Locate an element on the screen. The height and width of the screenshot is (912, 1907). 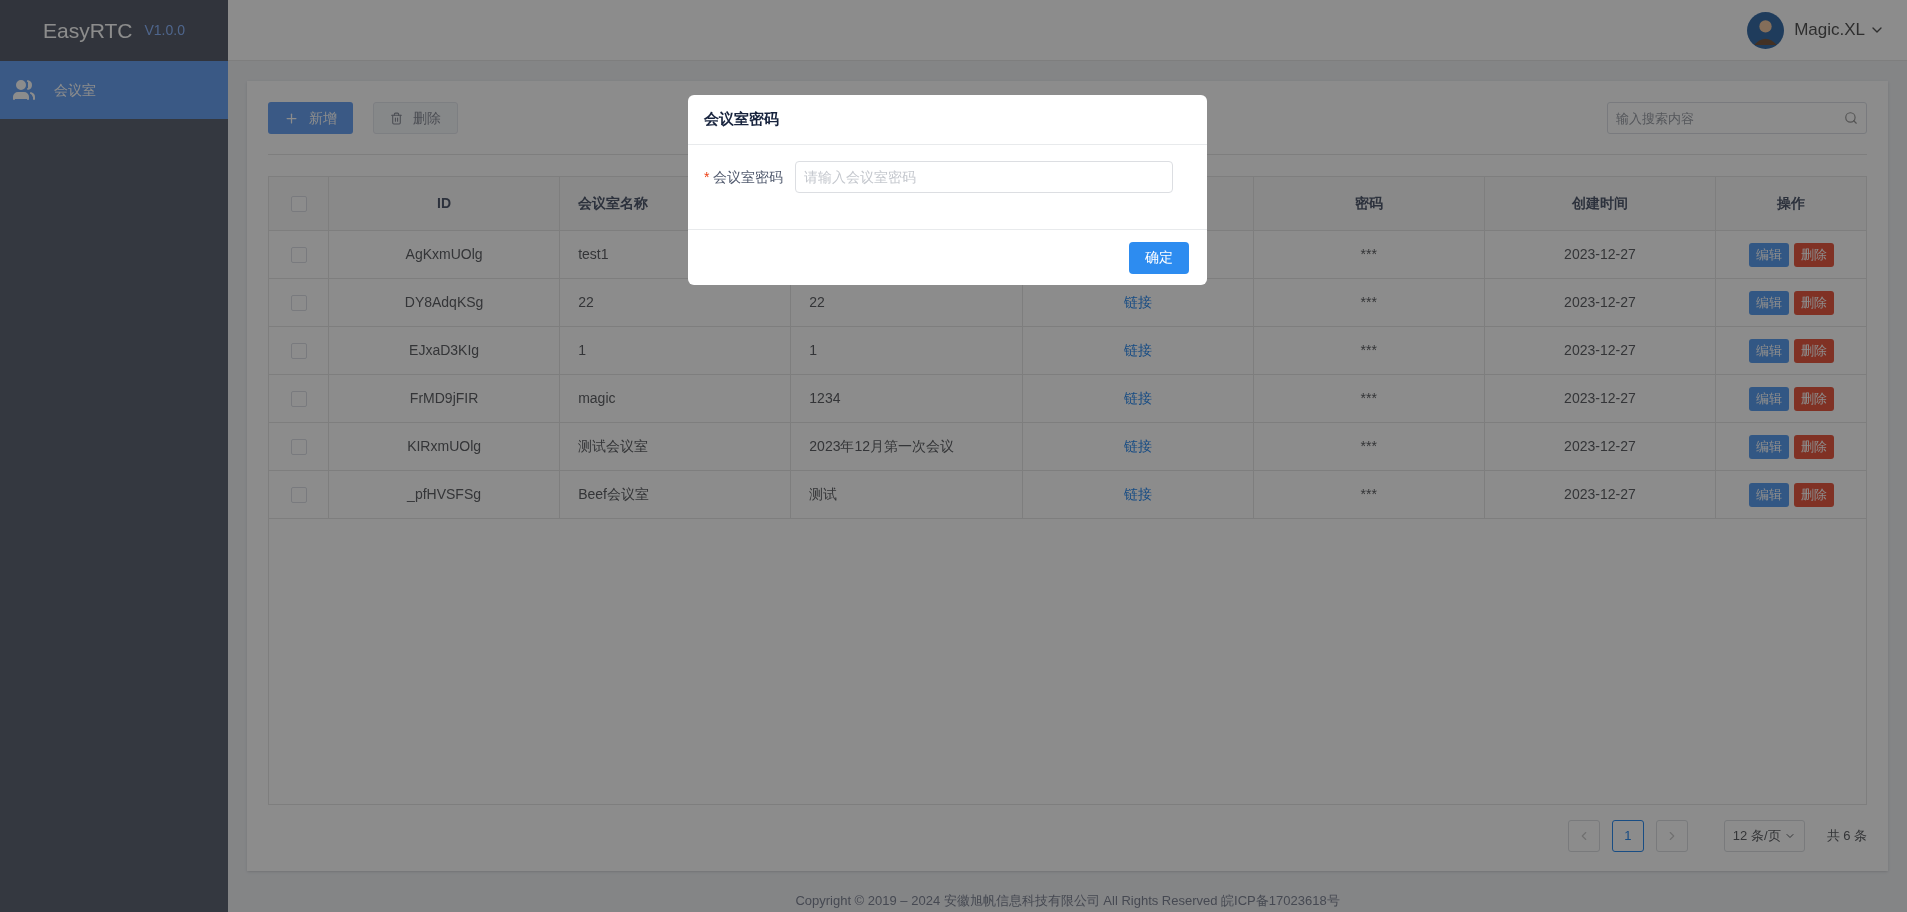
sidebar-item: 会议室 is located at coordinates (114, 90).